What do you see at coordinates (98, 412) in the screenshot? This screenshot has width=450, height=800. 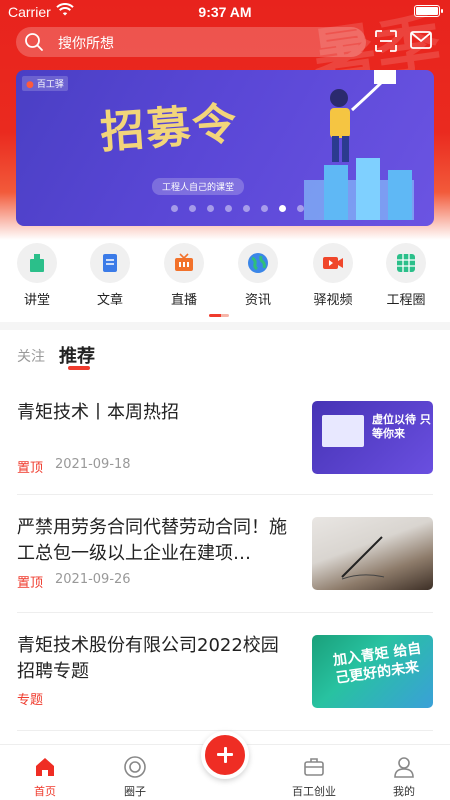 I see `article-title: 青矩技术丨本周热招` at bounding box center [98, 412].